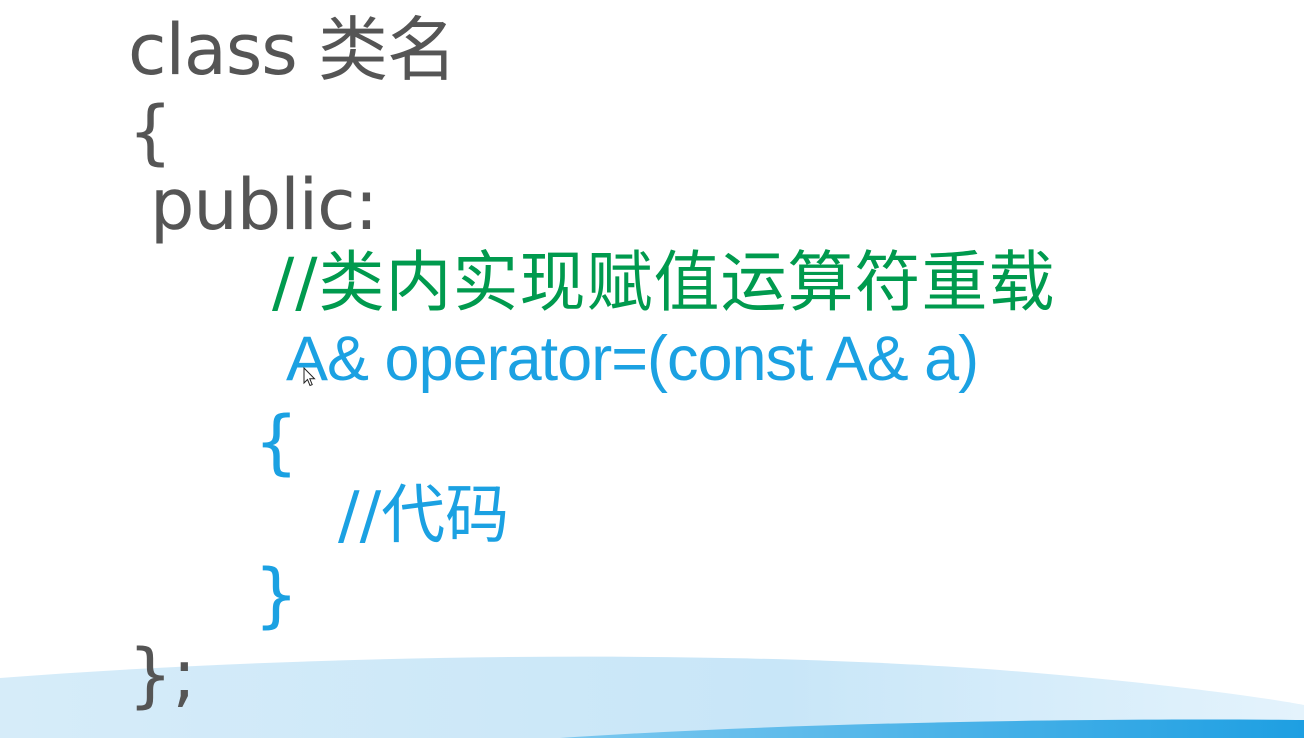 The width and height of the screenshot is (1304, 738). Describe the element at coordinates (309, 377) in the screenshot. I see `mouse-pointer-icon` at that location.